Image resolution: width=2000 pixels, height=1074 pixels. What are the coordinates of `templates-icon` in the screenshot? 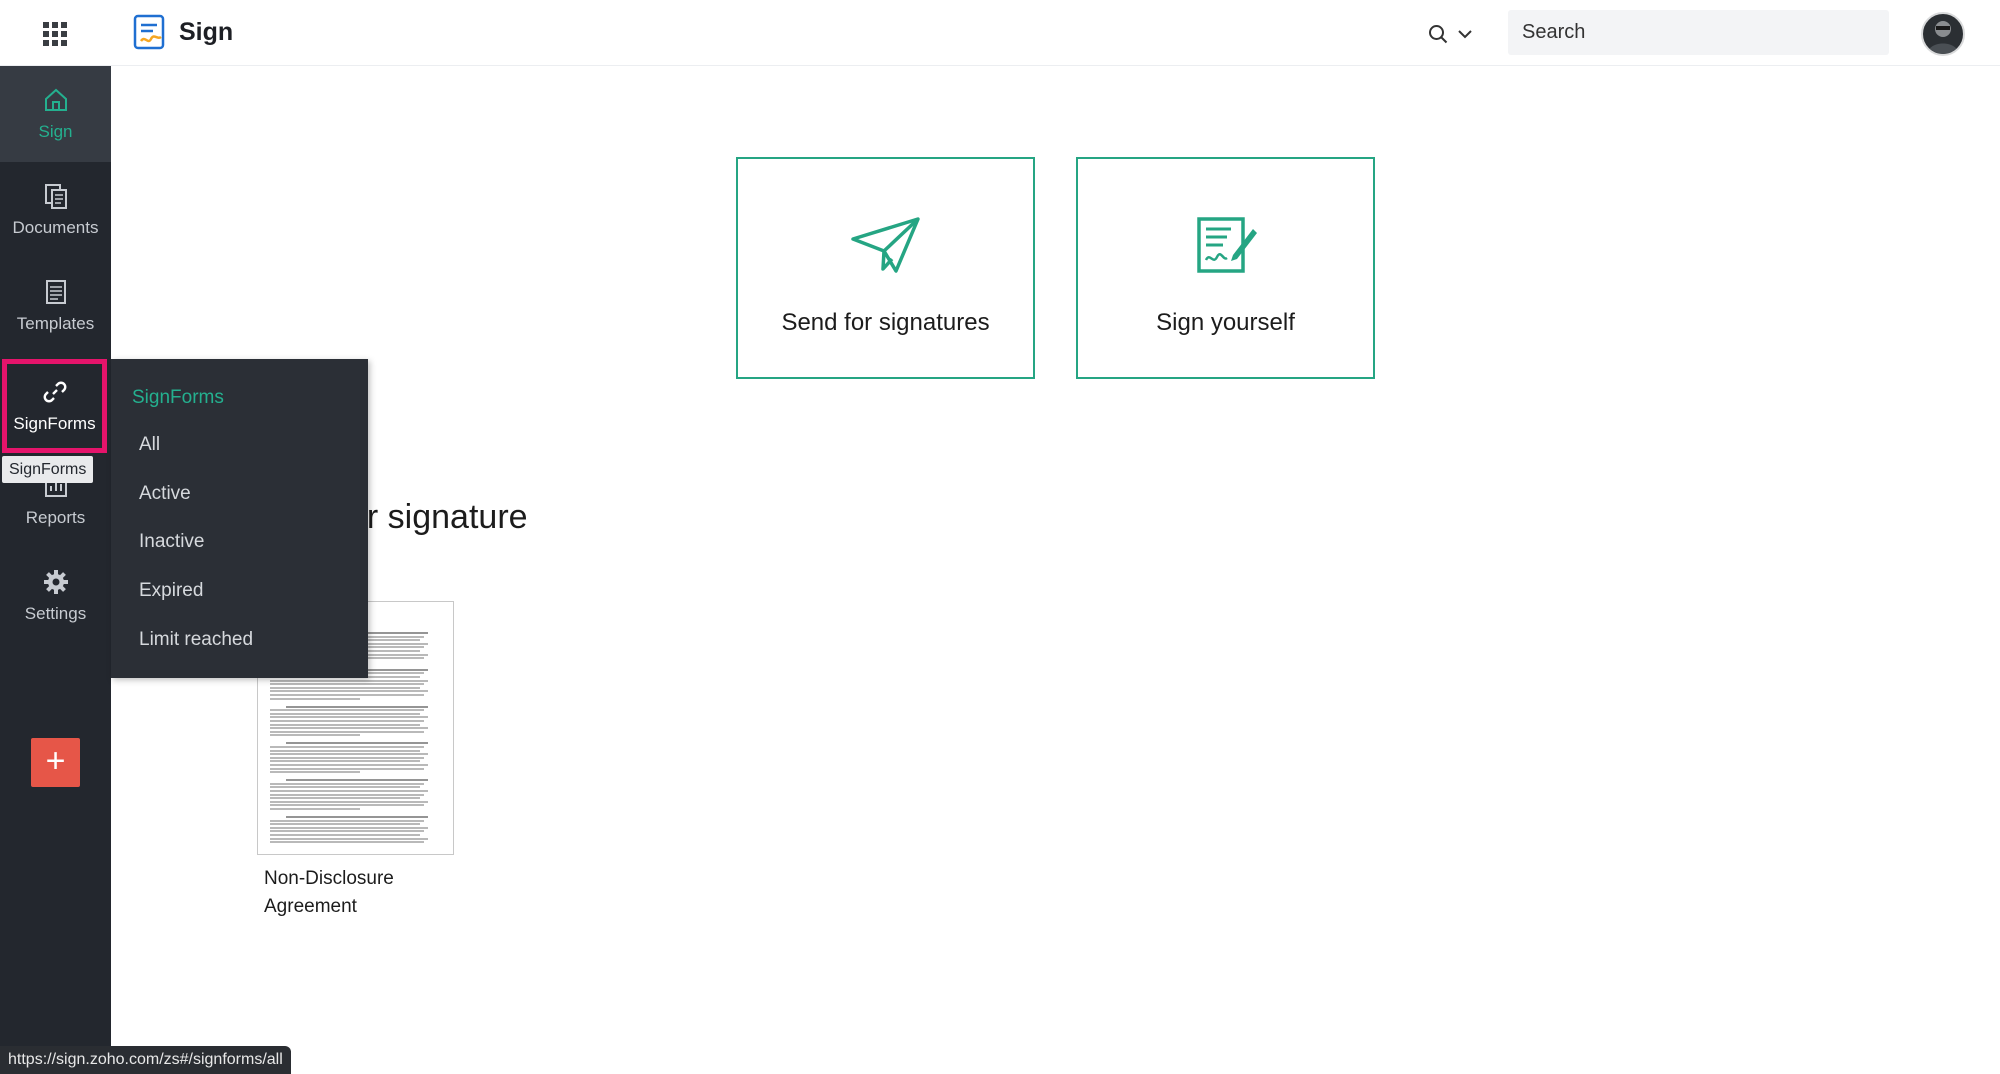 It's located at (55, 292).